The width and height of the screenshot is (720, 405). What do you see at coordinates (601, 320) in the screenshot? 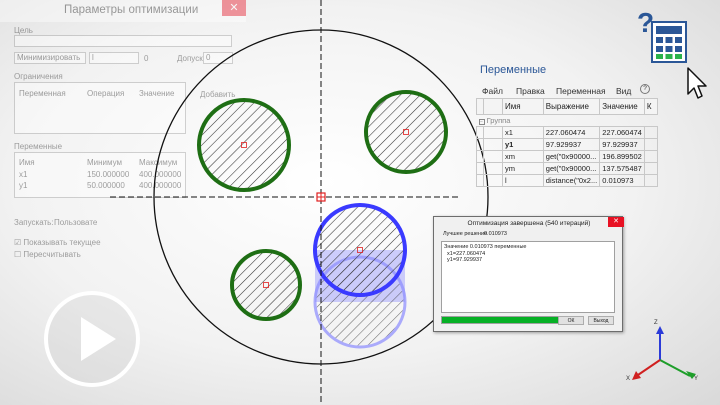
I see `exit-button: Выход` at bounding box center [601, 320].